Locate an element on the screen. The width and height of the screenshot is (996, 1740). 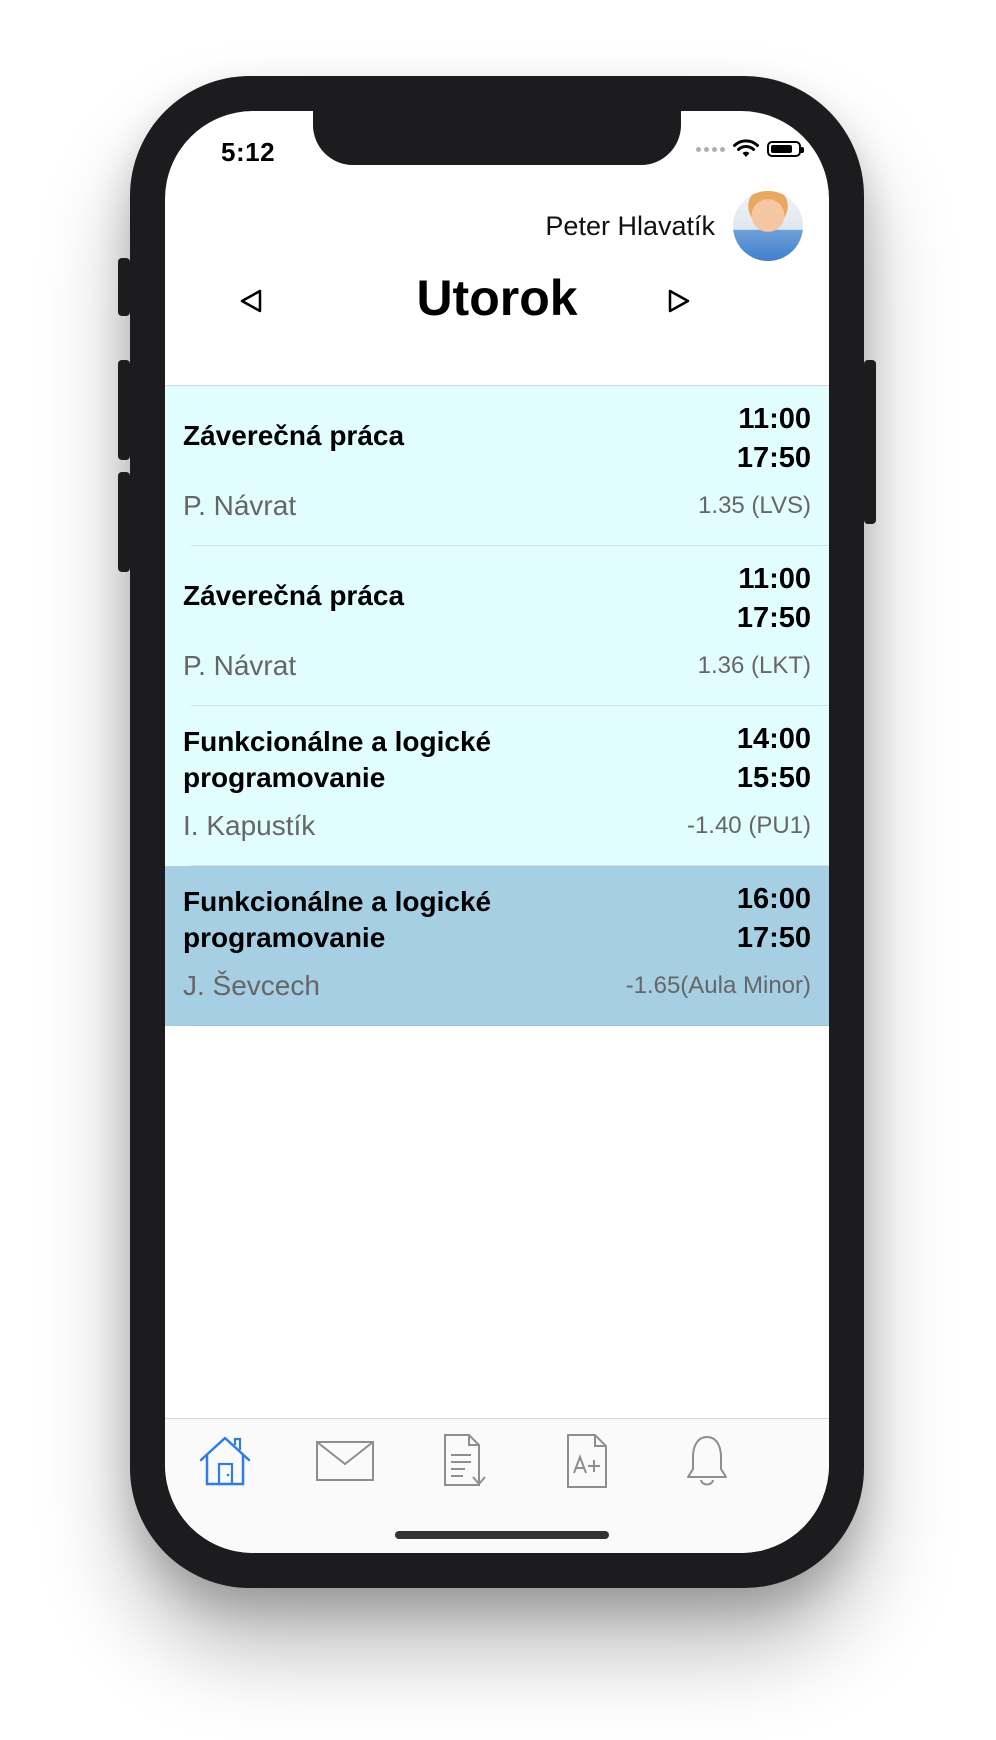
document-download-icon is located at coordinates (465, 1460).